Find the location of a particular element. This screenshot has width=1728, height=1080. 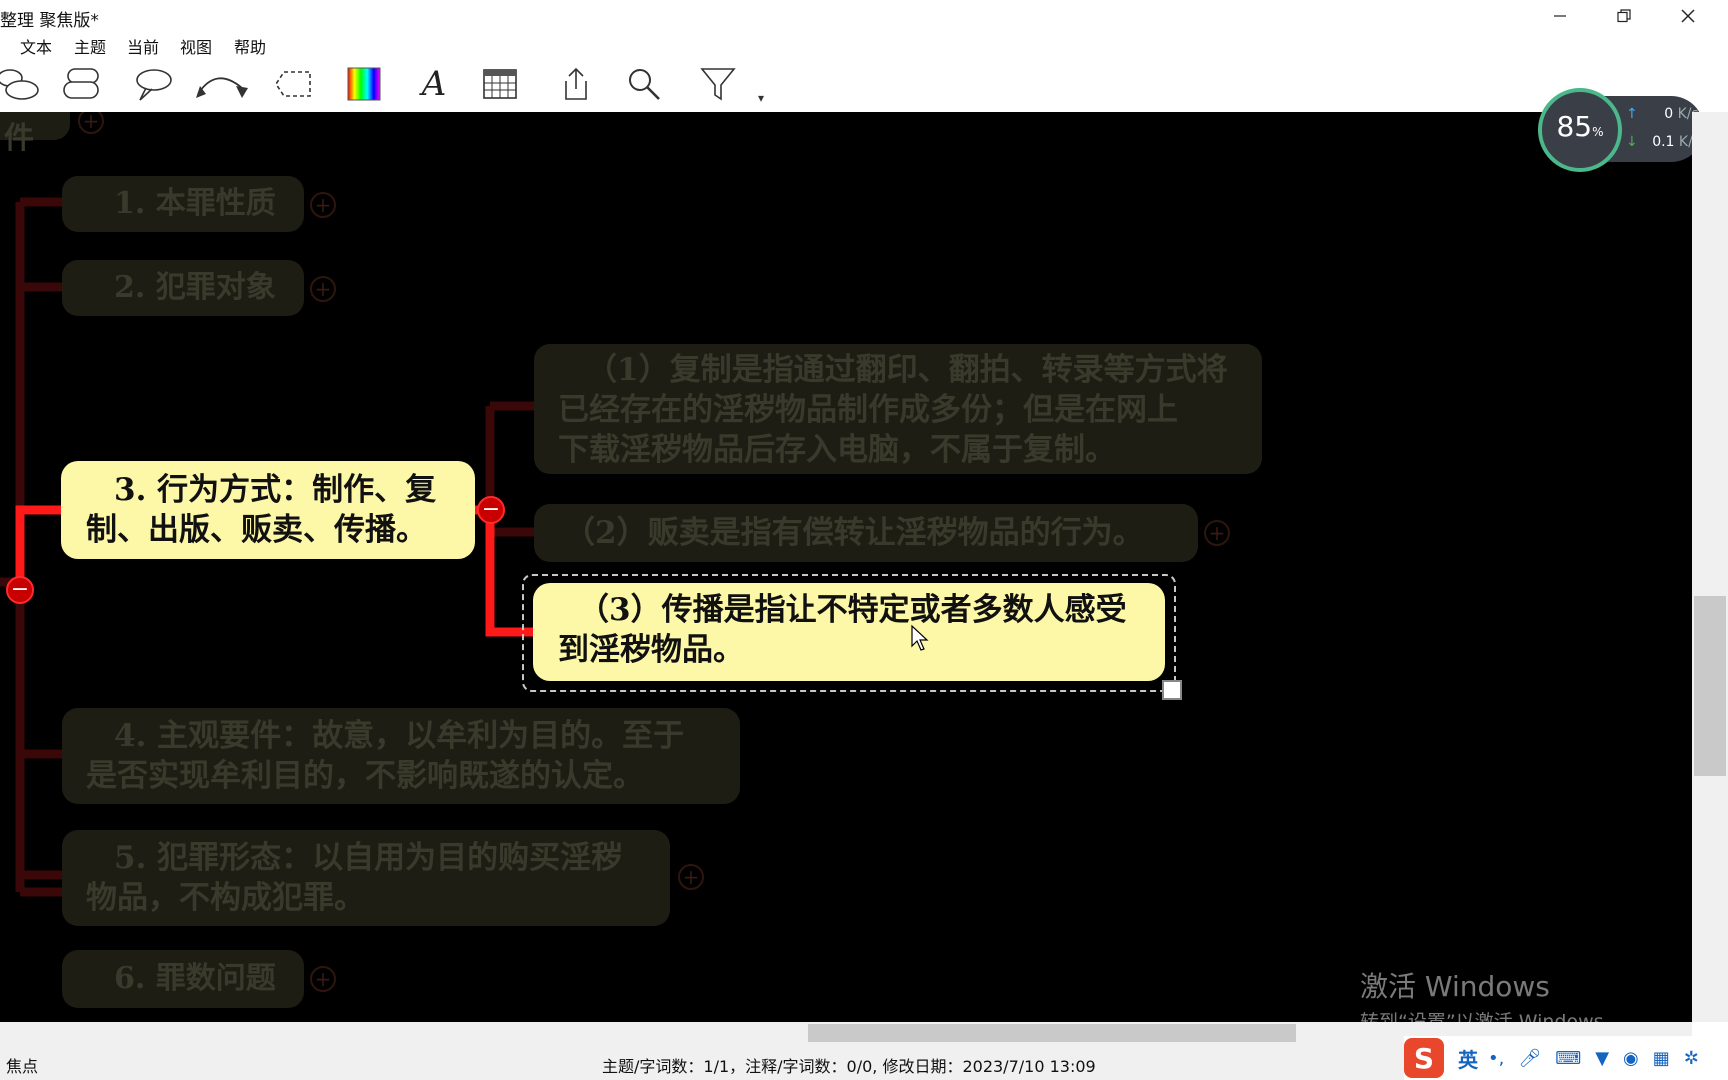

topic-label: 2. 犯罪对象 is located at coordinates (195, 287).